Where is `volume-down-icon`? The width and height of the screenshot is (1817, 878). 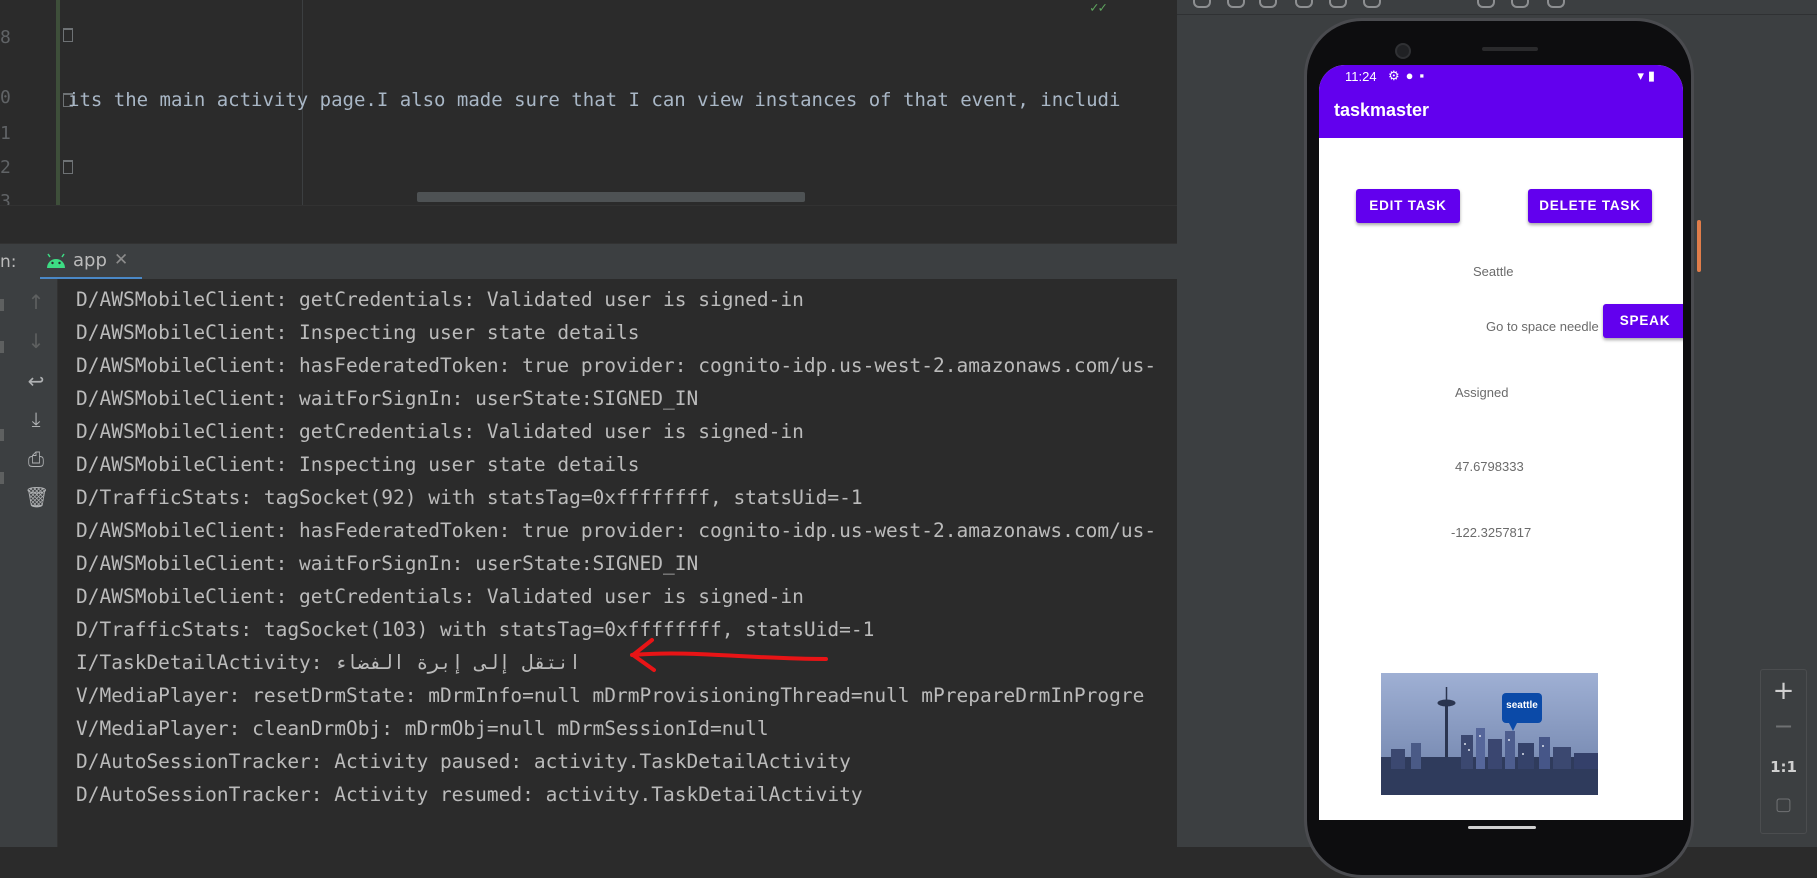 volume-down-icon is located at coordinates (1268, 4).